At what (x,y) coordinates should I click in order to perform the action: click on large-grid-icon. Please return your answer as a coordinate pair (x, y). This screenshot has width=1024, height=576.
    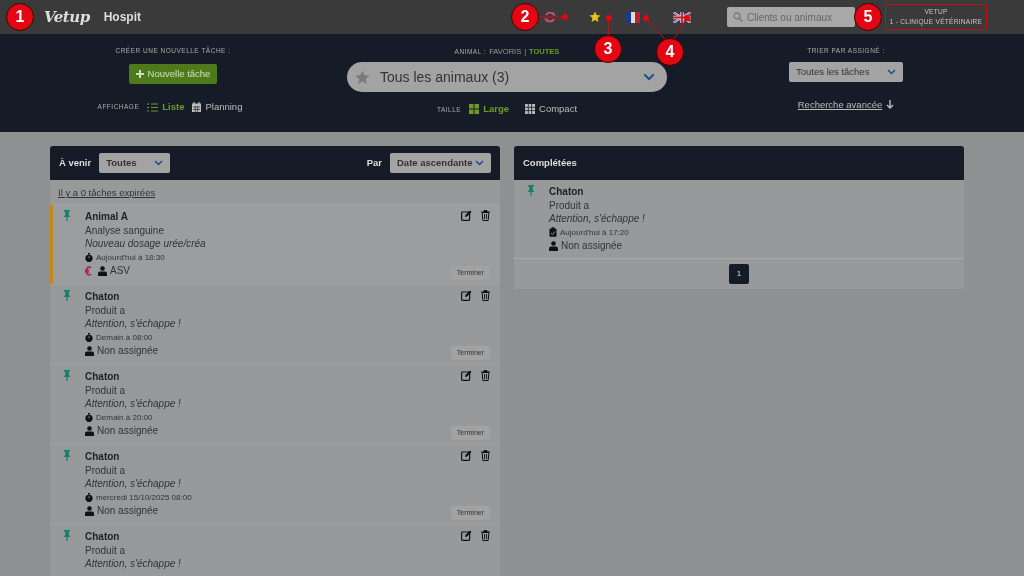
    Looking at the image, I should click on (474, 109).